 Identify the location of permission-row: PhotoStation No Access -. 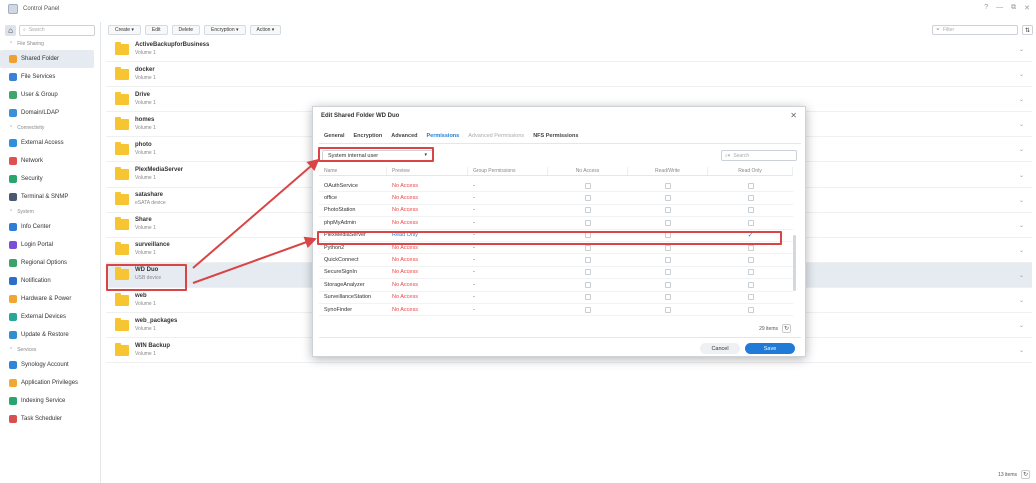
(556, 211).